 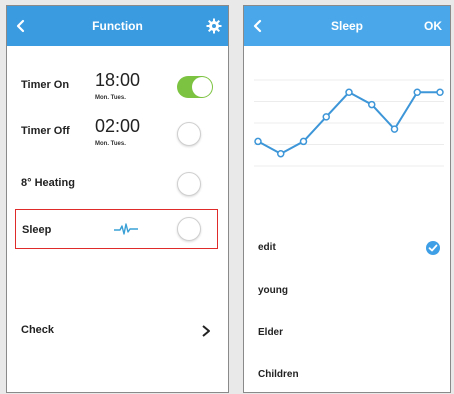 I want to click on timer-off-time: 02:00, so click(x=117, y=126).